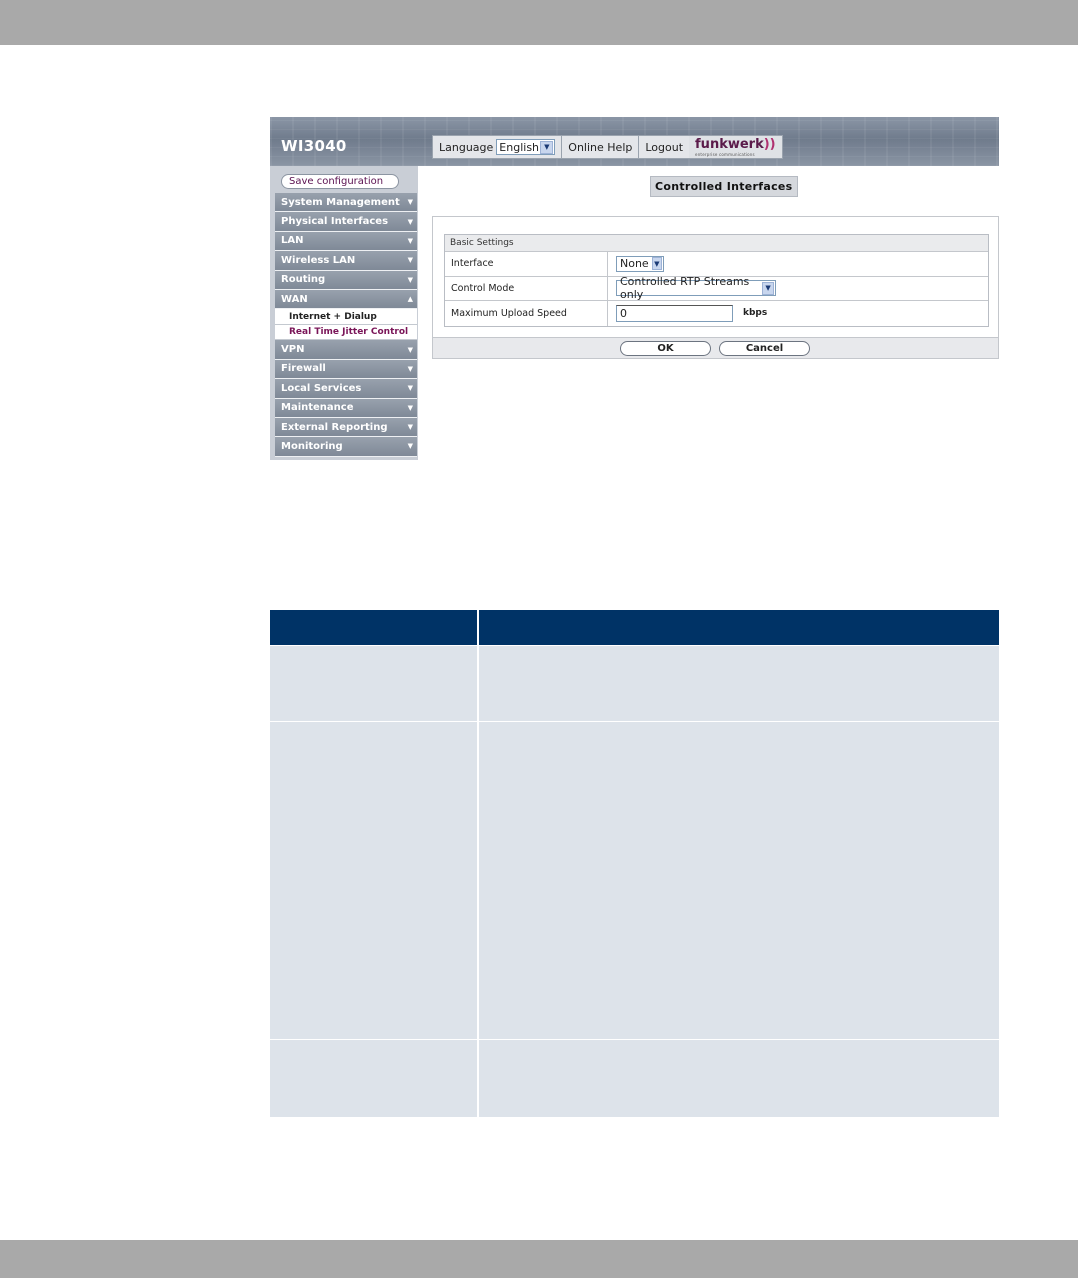 Image resolution: width=1078 pixels, height=1278 pixels. I want to click on language-select: English ▼, so click(526, 147).